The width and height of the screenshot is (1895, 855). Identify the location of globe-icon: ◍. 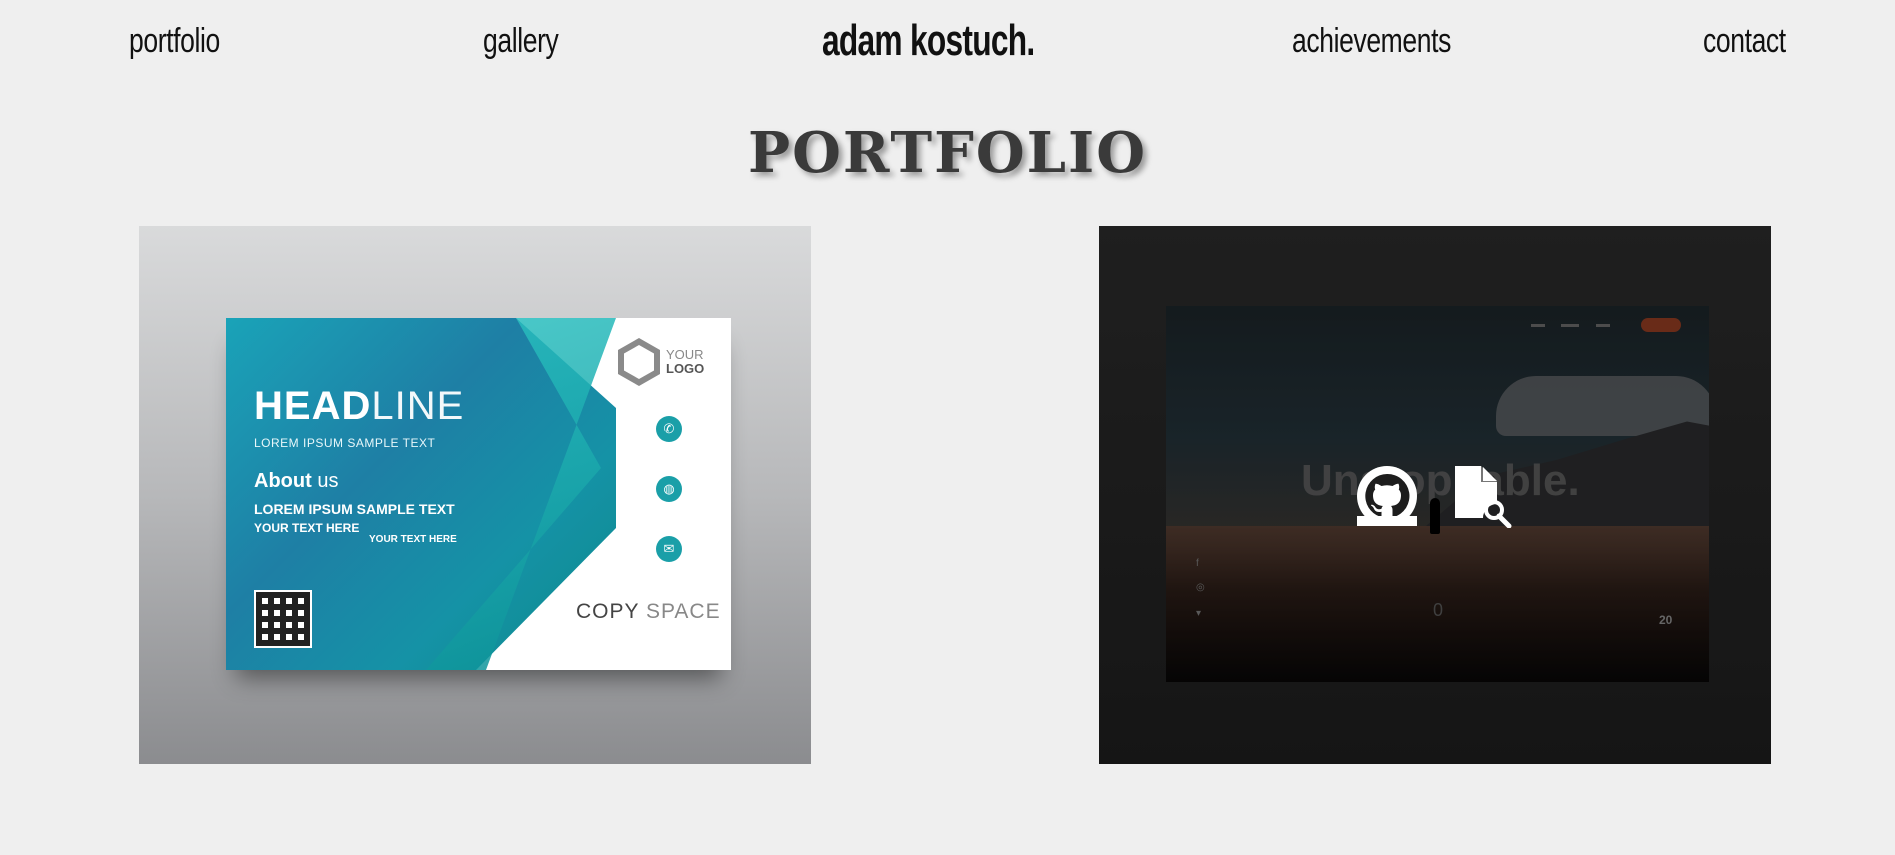
(669, 489).